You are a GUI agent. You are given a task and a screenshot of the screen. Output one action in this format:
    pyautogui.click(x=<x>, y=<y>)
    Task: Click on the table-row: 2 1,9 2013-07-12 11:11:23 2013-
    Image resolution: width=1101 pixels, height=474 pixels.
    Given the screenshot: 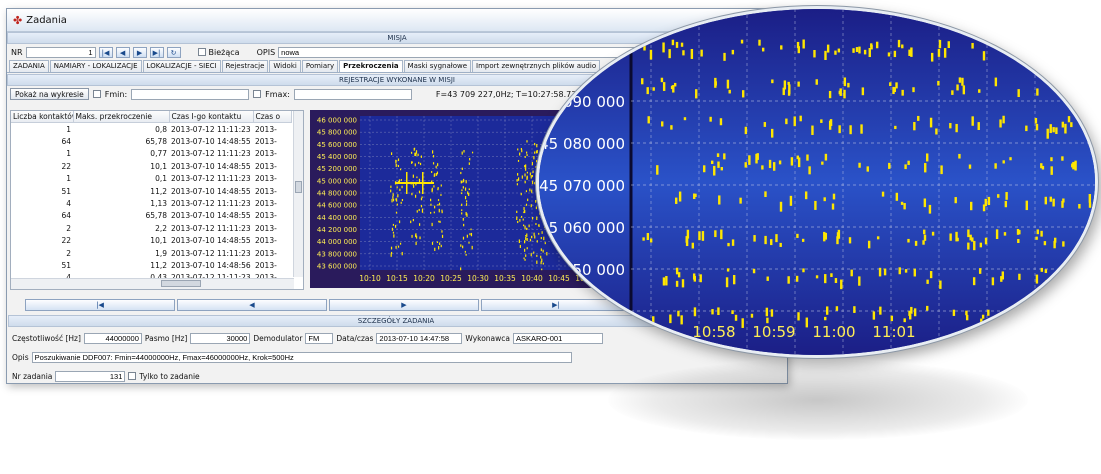 What is the action you would take?
    pyautogui.click(x=151, y=253)
    